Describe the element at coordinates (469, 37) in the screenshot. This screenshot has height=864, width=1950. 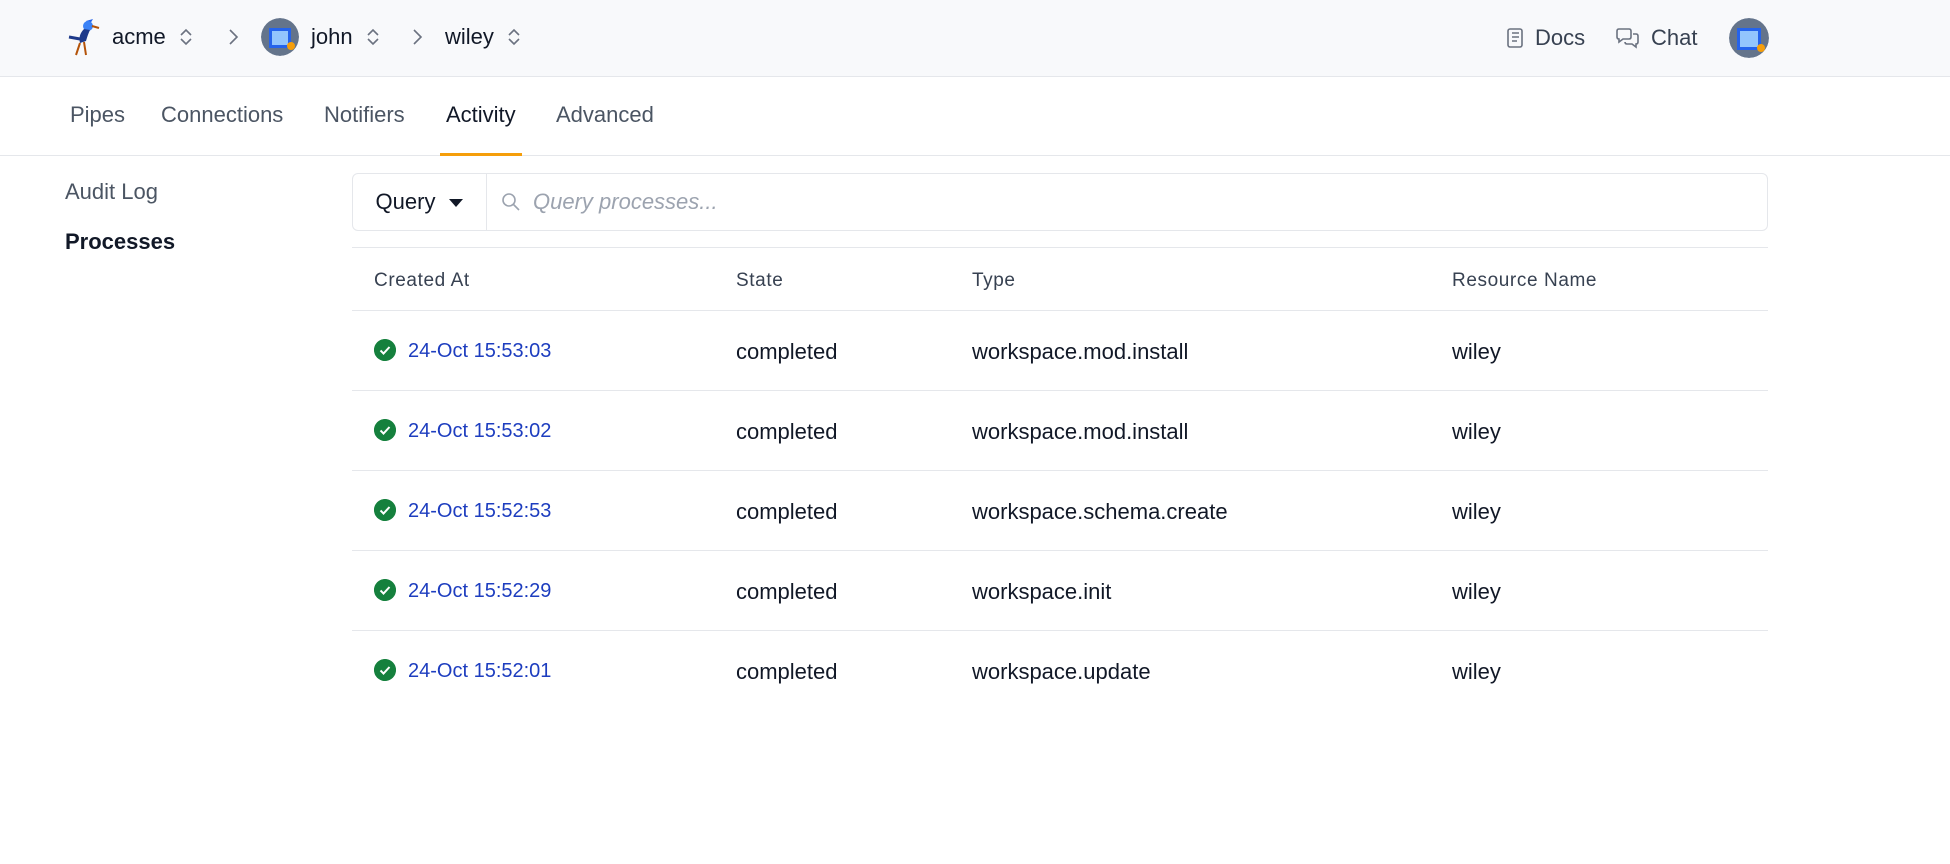
I see `workspace-name: wiley` at that location.